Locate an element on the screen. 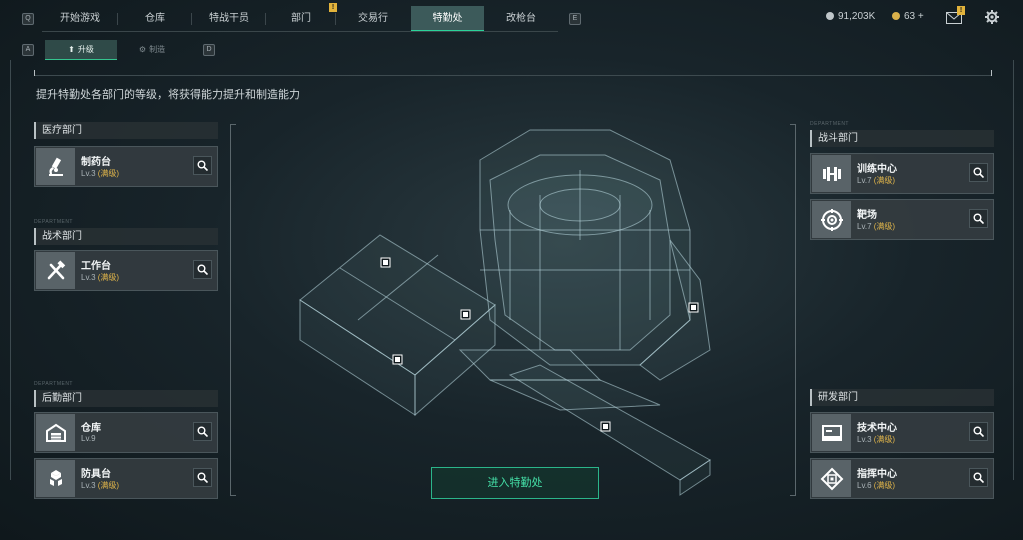  research-department-header: 研发部门 is located at coordinates (902, 397).